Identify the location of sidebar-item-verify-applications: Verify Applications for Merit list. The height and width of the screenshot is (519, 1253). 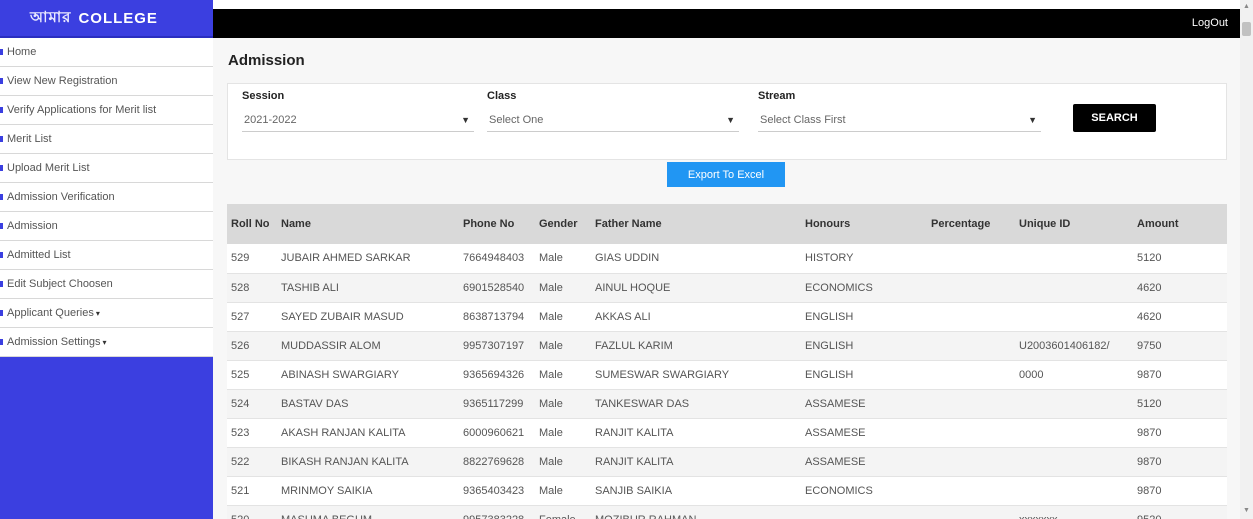
(106, 110).